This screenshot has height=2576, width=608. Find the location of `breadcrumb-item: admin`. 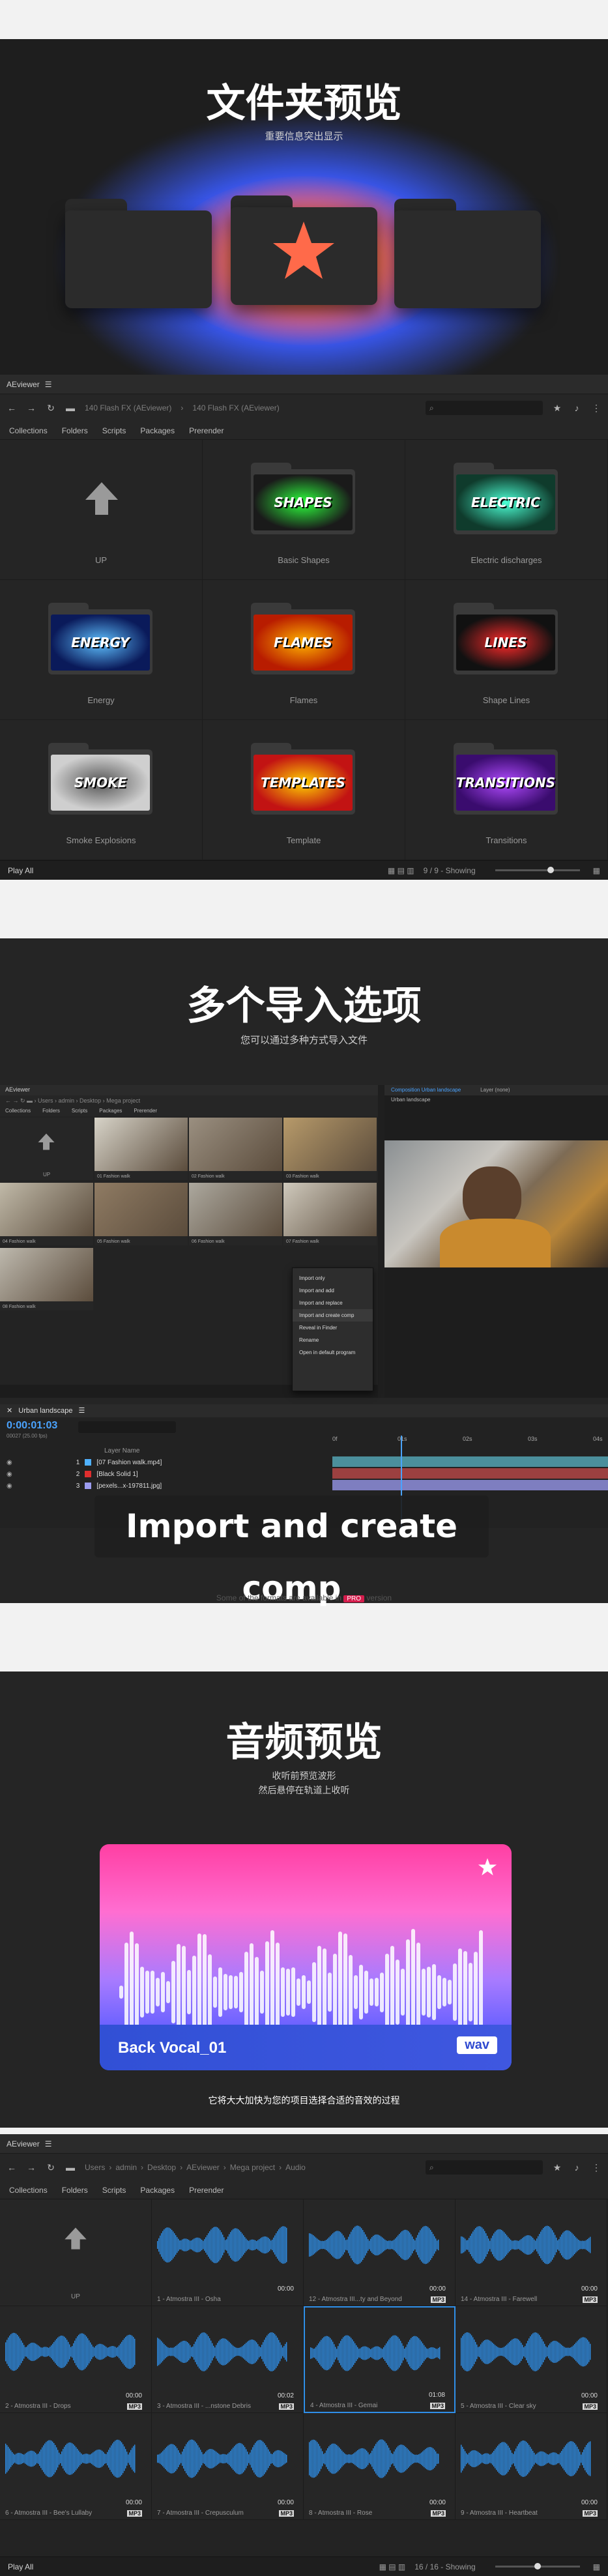

breadcrumb-item: admin is located at coordinates (126, 2167).